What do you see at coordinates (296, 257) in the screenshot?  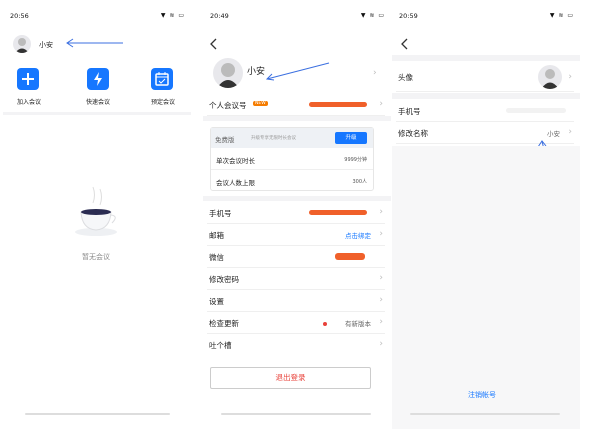 I see `wechat-row: 微信` at bounding box center [296, 257].